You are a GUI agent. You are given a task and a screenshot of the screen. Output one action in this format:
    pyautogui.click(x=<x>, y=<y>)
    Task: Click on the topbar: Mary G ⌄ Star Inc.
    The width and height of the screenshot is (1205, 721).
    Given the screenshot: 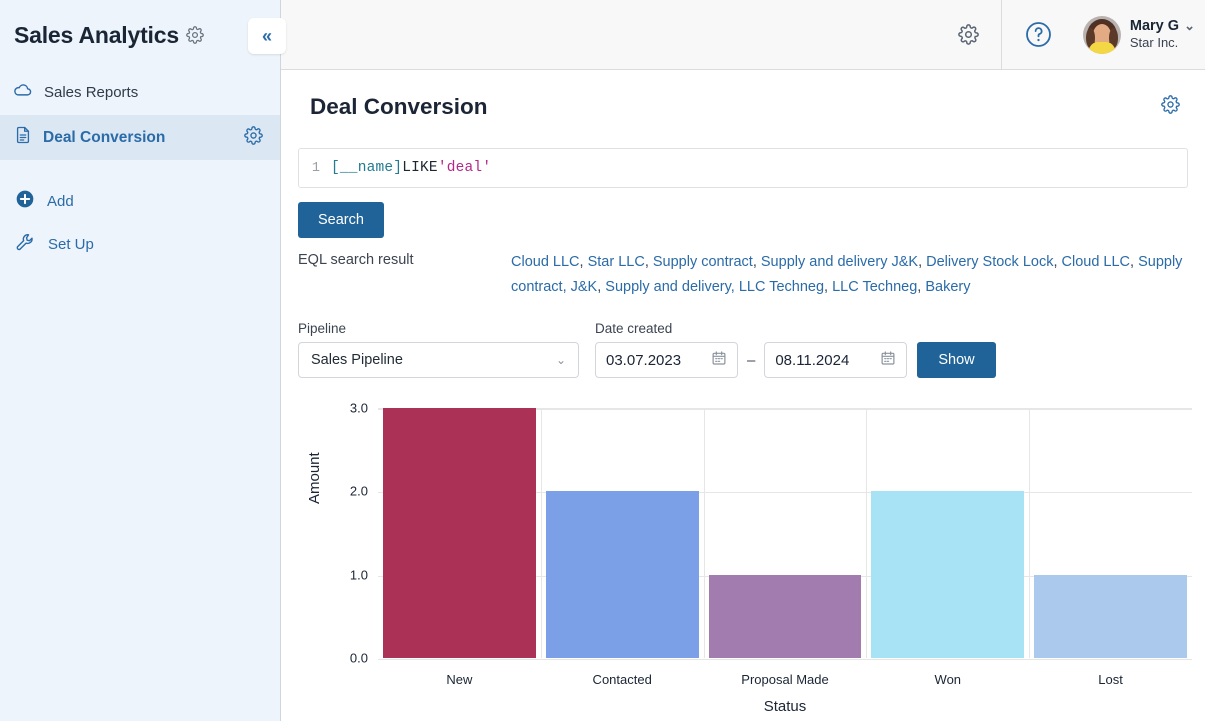 What is the action you would take?
    pyautogui.click(x=743, y=35)
    